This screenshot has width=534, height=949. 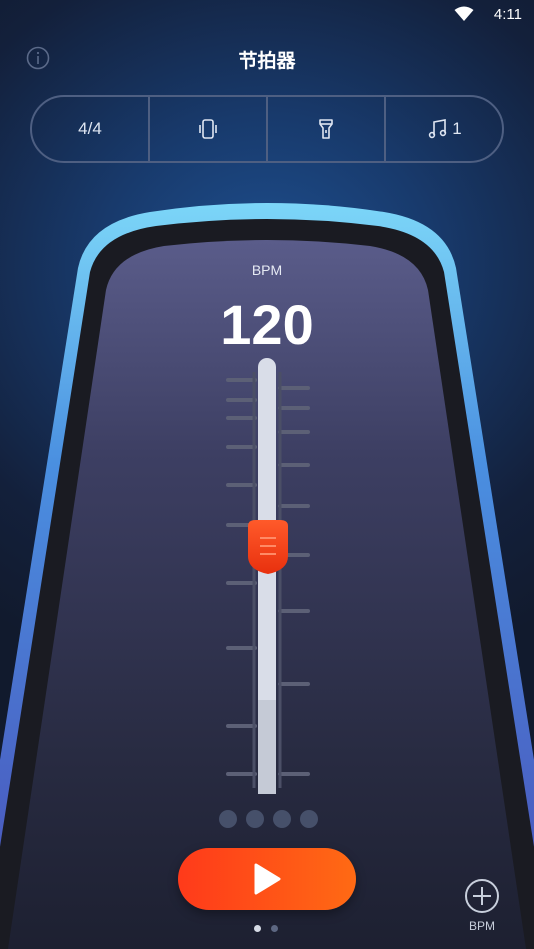 What do you see at coordinates (464, 13) in the screenshot?
I see `wifi-icon` at bounding box center [464, 13].